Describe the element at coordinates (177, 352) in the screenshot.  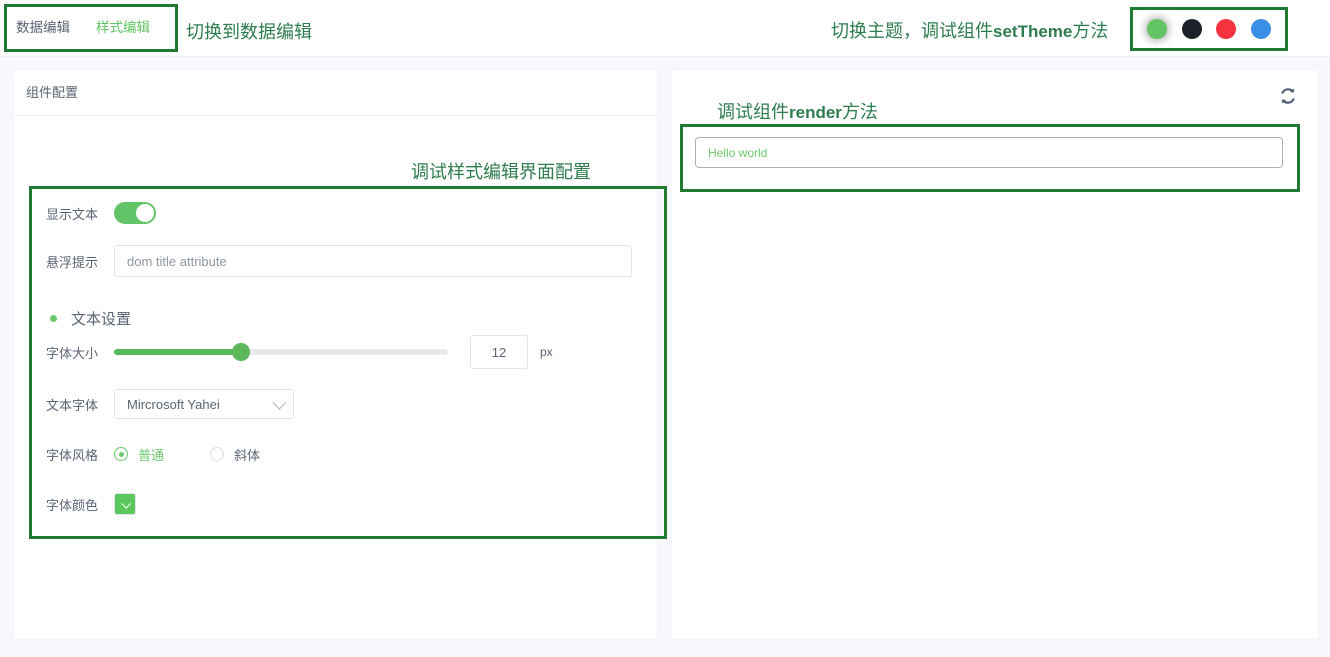
I see `slider-fill` at that location.